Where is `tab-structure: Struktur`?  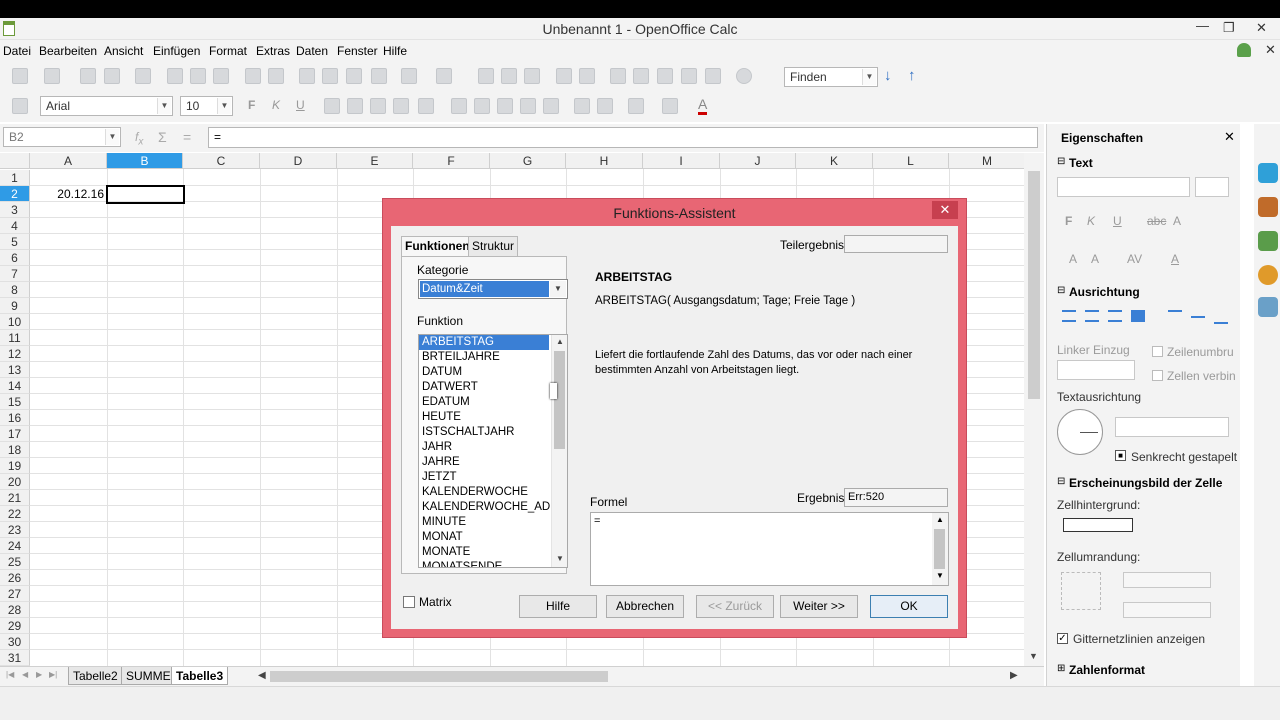 tab-structure: Struktur is located at coordinates (493, 246).